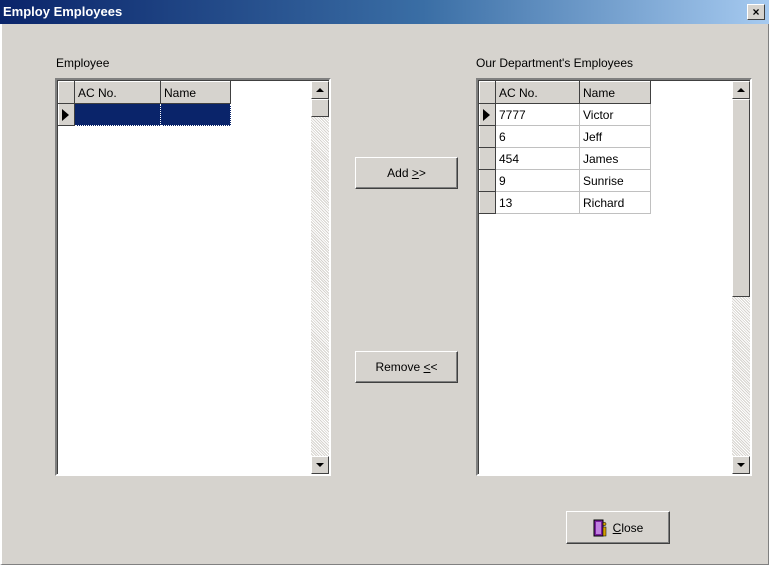 Image resolution: width=769 pixels, height=565 pixels. I want to click on remove-button-label: Remove, so click(399, 367).